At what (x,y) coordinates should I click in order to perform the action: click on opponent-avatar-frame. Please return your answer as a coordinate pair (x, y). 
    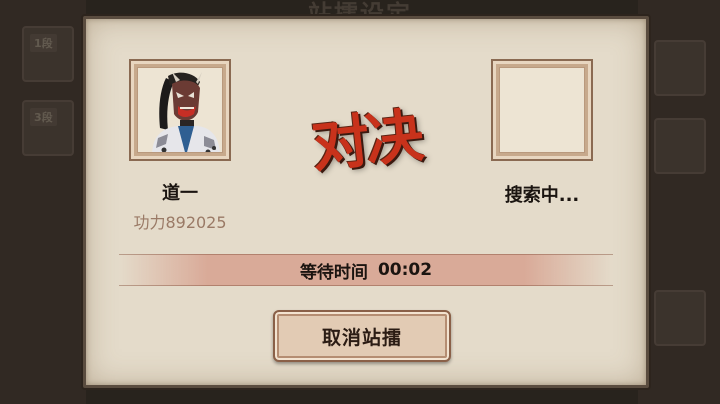
    Looking at the image, I should click on (542, 110).